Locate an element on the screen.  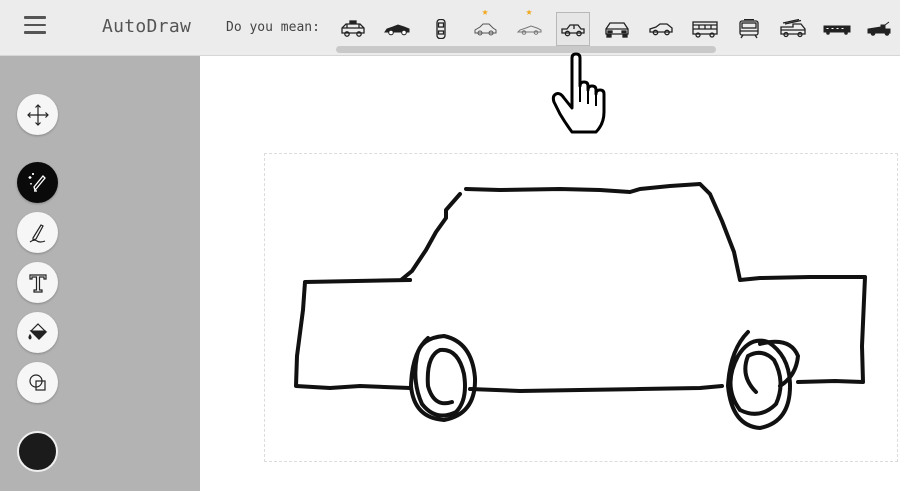
suggestion-scrollbar is located at coordinates (526, 49).